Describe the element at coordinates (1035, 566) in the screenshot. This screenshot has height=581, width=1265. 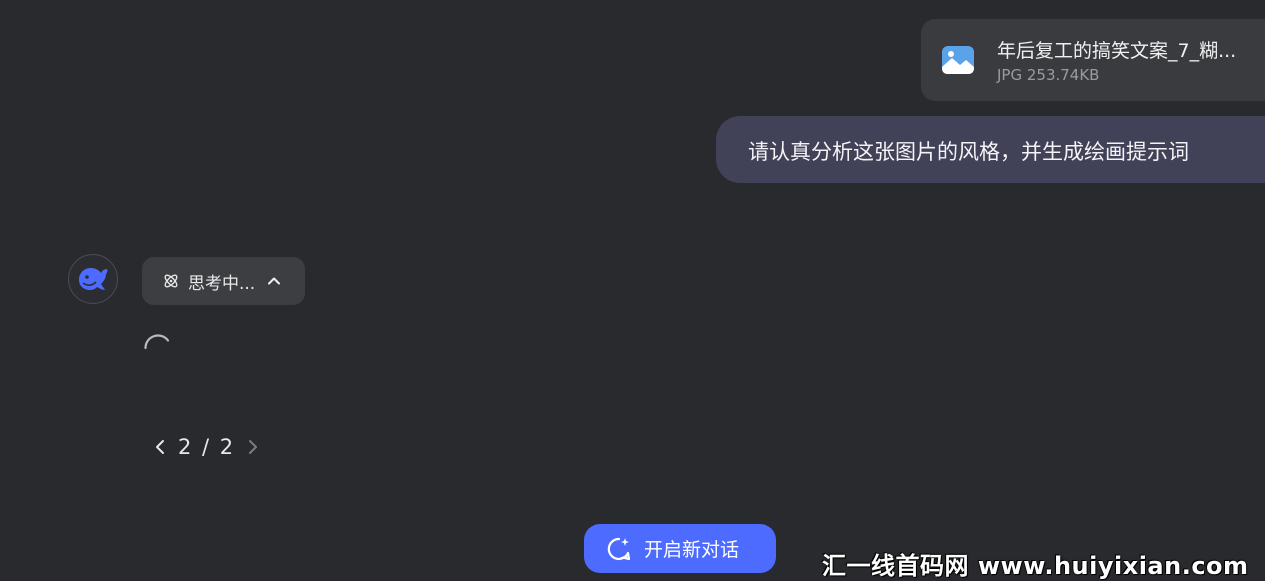
I see `watermark-text: 汇一线首码网 www.huiyixian.com` at that location.